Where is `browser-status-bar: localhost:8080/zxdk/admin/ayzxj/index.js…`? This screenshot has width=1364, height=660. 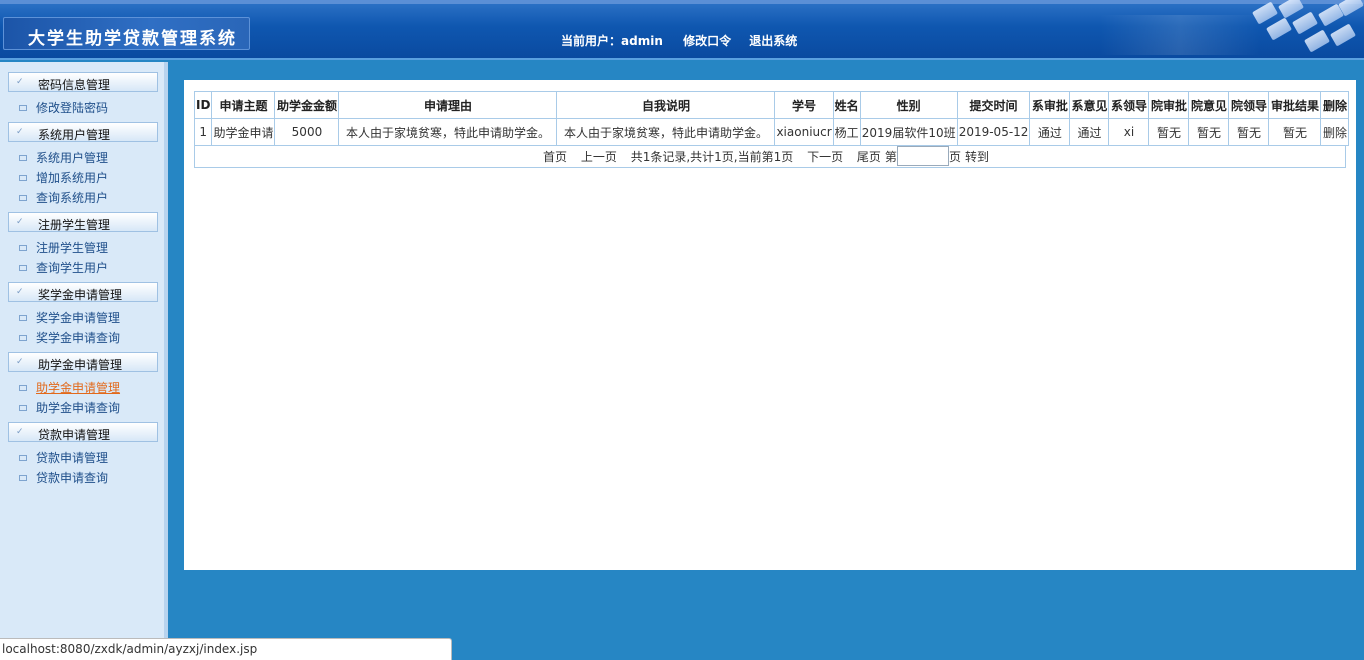
browser-status-bar: localhost:8080/zxdk/admin/ayzxj/index.js… is located at coordinates (226, 649).